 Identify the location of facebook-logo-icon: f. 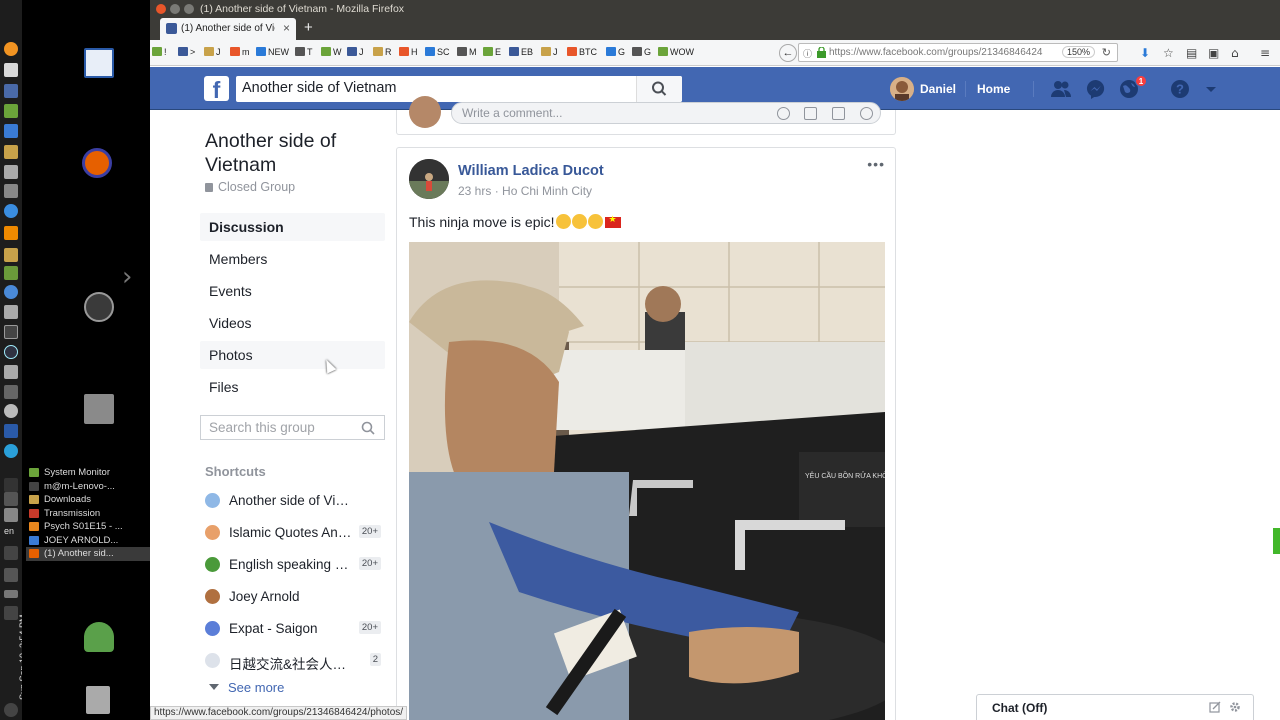
(216, 89).